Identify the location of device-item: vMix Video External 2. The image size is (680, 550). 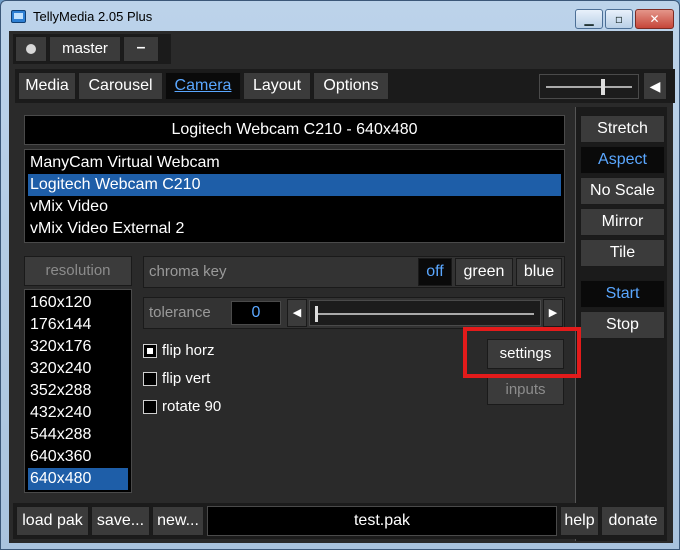
(294, 229).